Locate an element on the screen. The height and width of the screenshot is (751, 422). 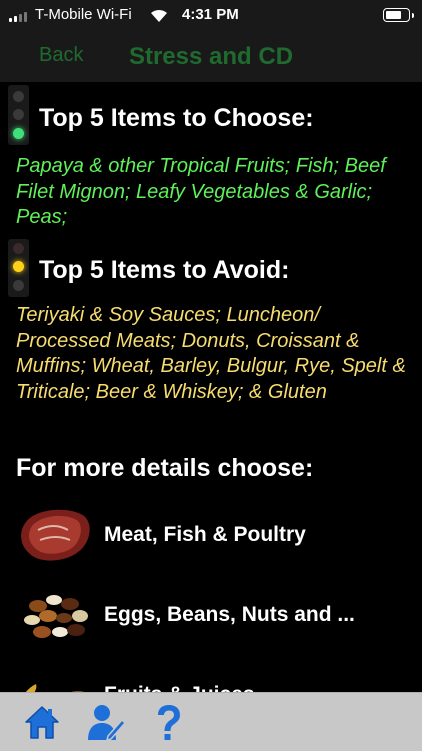
beans-icon is located at coordinates (56, 616).